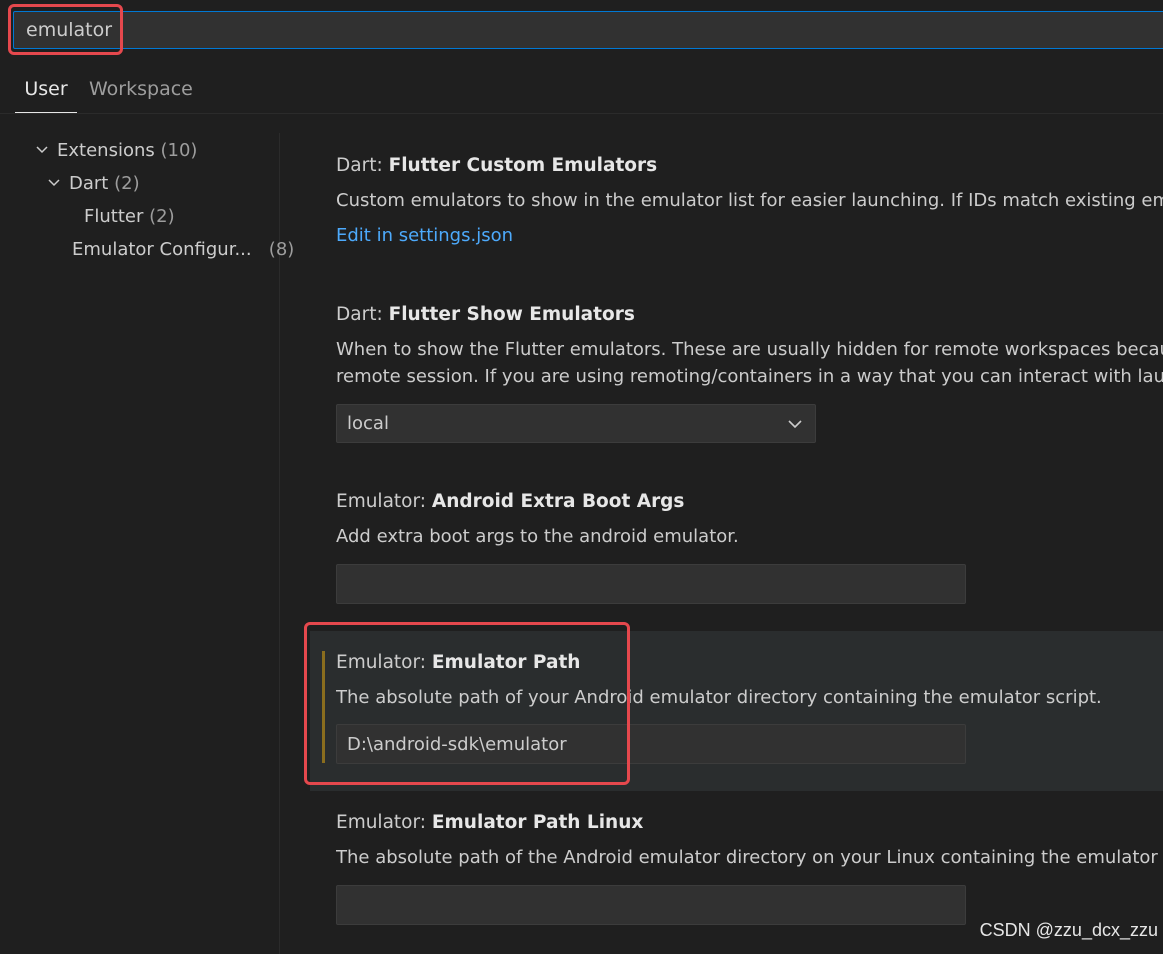 This screenshot has width=1163, height=954. What do you see at coordinates (749, 663) in the screenshot?
I see `setting-title: Emulator: Emulator Path` at bounding box center [749, 663].